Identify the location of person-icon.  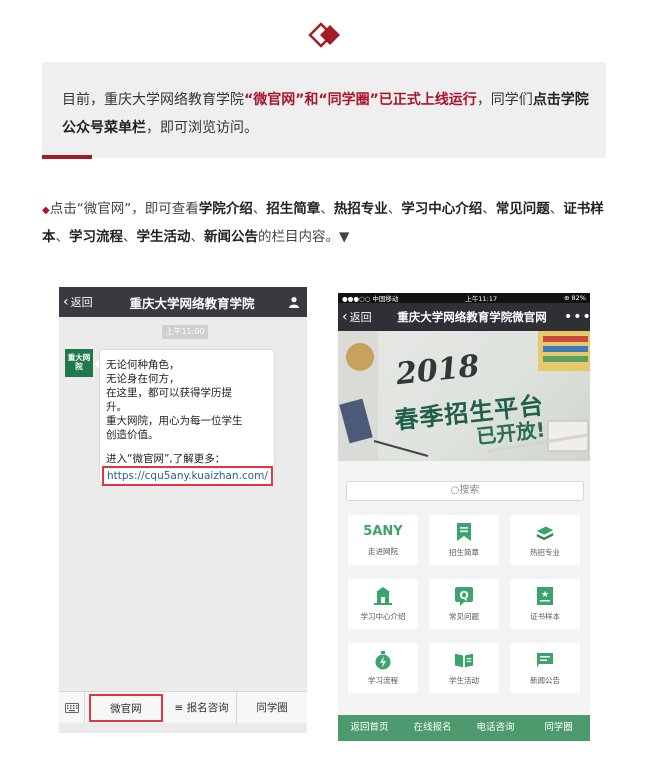
(294, 302).